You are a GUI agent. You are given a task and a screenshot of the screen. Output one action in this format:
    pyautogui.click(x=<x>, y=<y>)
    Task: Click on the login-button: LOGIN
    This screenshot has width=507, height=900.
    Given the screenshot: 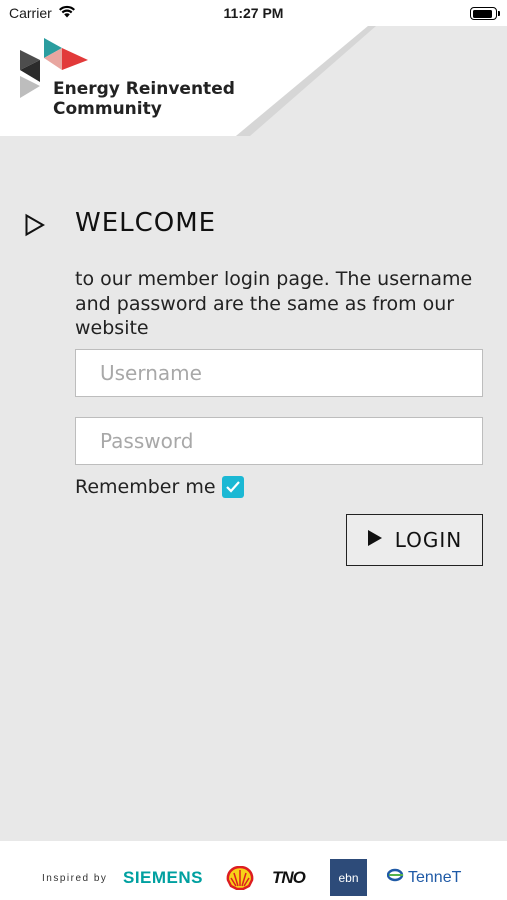 What is the action you would take?
    pyautogui.click(x=414, y=540)
    